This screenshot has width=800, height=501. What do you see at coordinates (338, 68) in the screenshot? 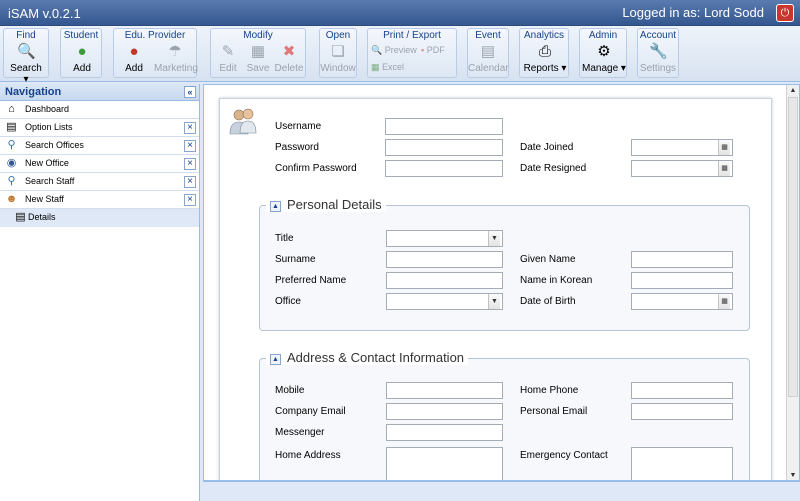
I see `window-label: Window` at bounding box center [338, 68].